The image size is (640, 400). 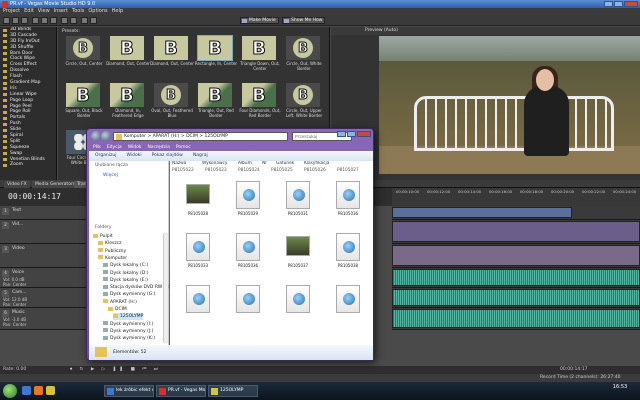 I want to click on burn-button: Nagraj, so click(x=200, y=156).